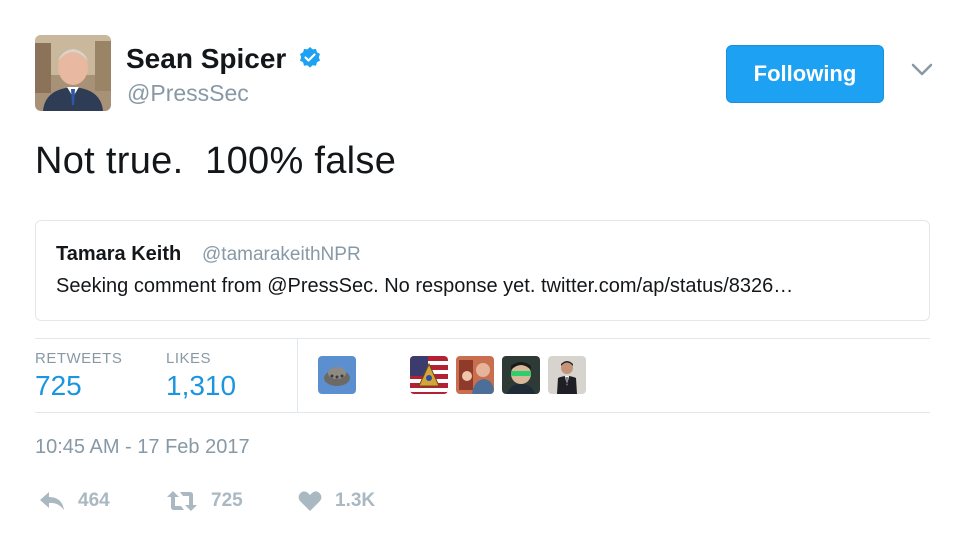 The width and height of the screenshot is (980, 542). I want to click on author-name: Sean Spicer, so click(206, 59).